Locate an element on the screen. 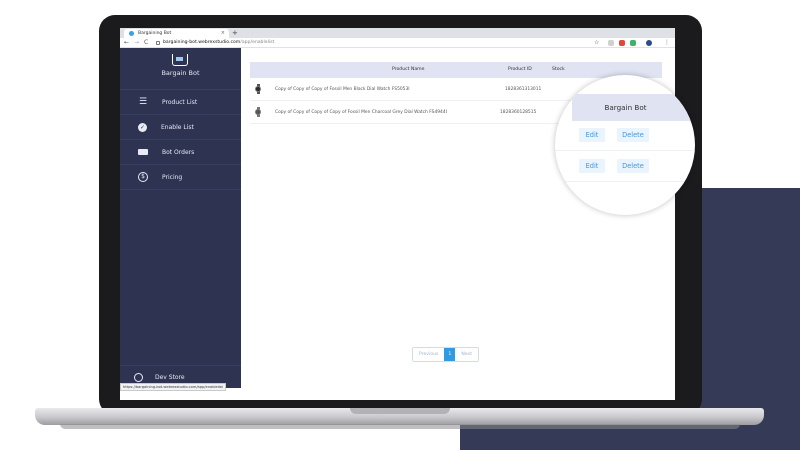  sidebar-item-pricing: $ Pricing is located at coordinates (180, 177).